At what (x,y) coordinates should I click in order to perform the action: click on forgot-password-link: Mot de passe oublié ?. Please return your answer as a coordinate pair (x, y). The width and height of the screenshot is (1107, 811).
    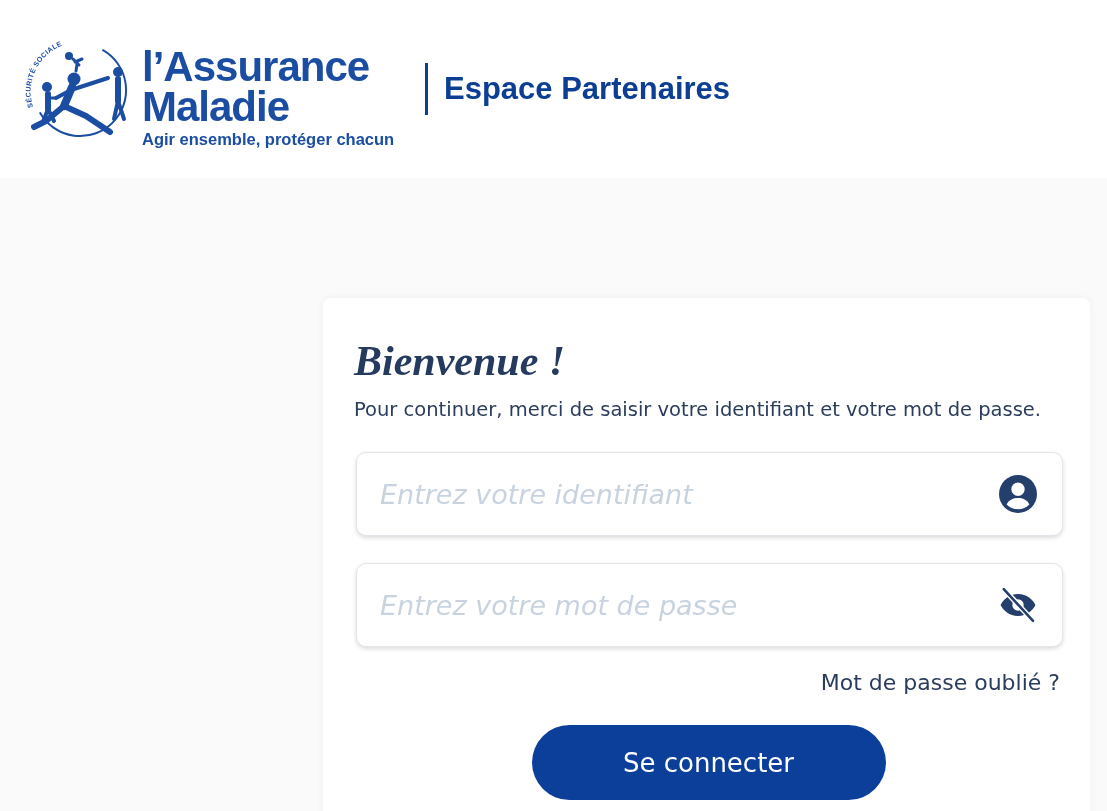
    Looking at the image, I should click on (940, 683).